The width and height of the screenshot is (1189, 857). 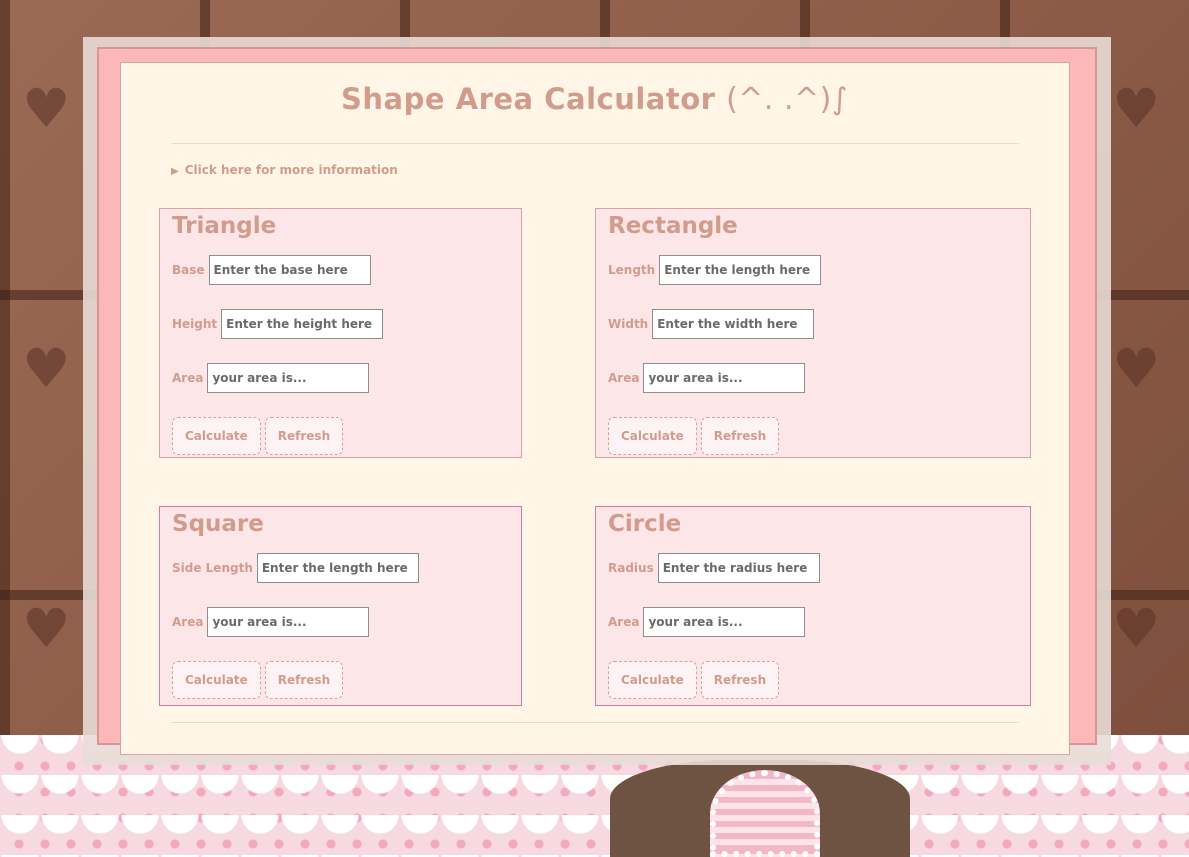 I want to click on circle-radius-row: Radius, so click(x=714, y=568).